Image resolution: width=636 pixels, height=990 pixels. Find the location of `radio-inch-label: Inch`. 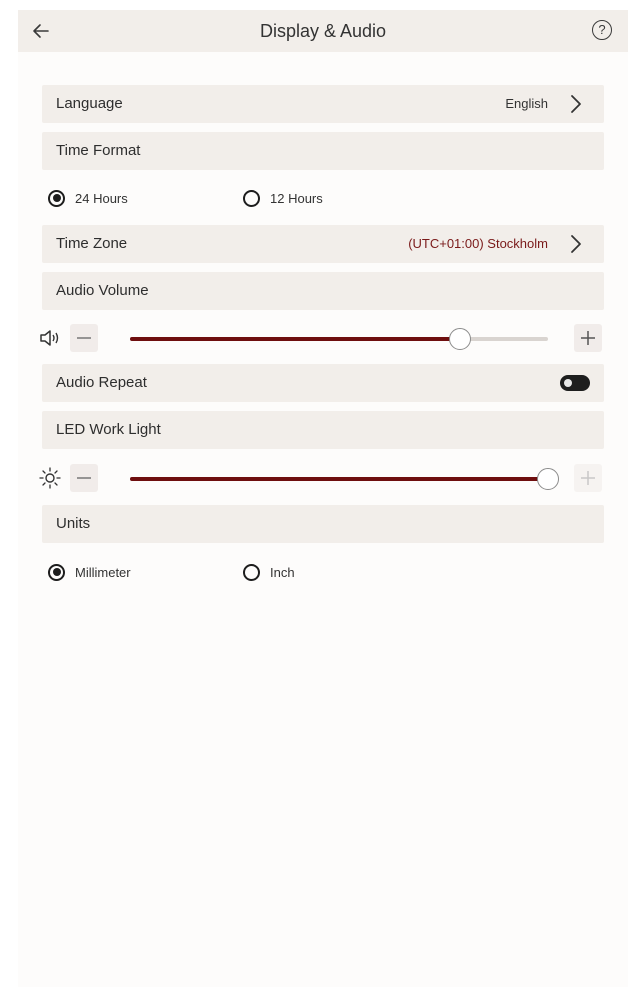

radio-inch-label: Inch is located at coordinates (282, 572).